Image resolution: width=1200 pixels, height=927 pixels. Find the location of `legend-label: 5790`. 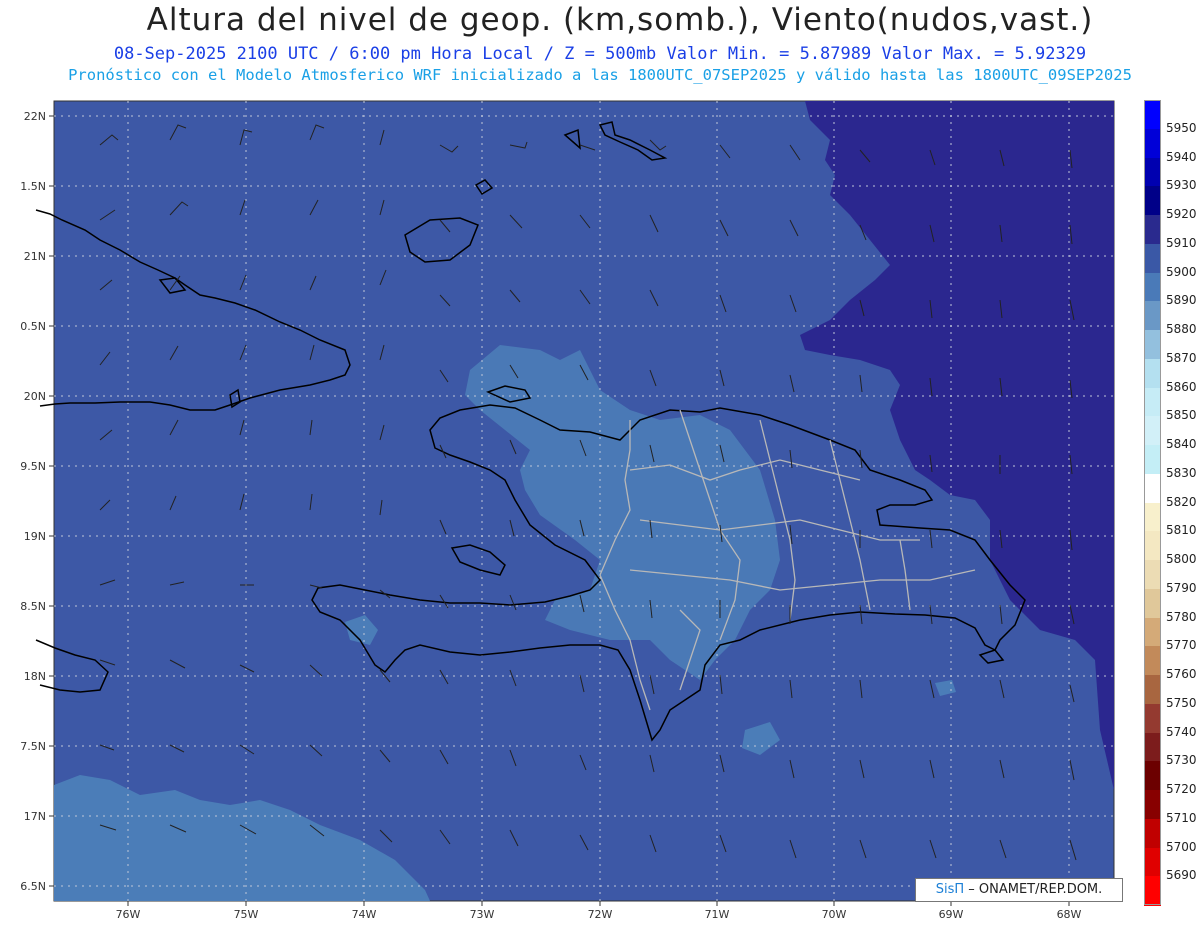

legend-label: 5790 is located at coordinates (1181, 587).